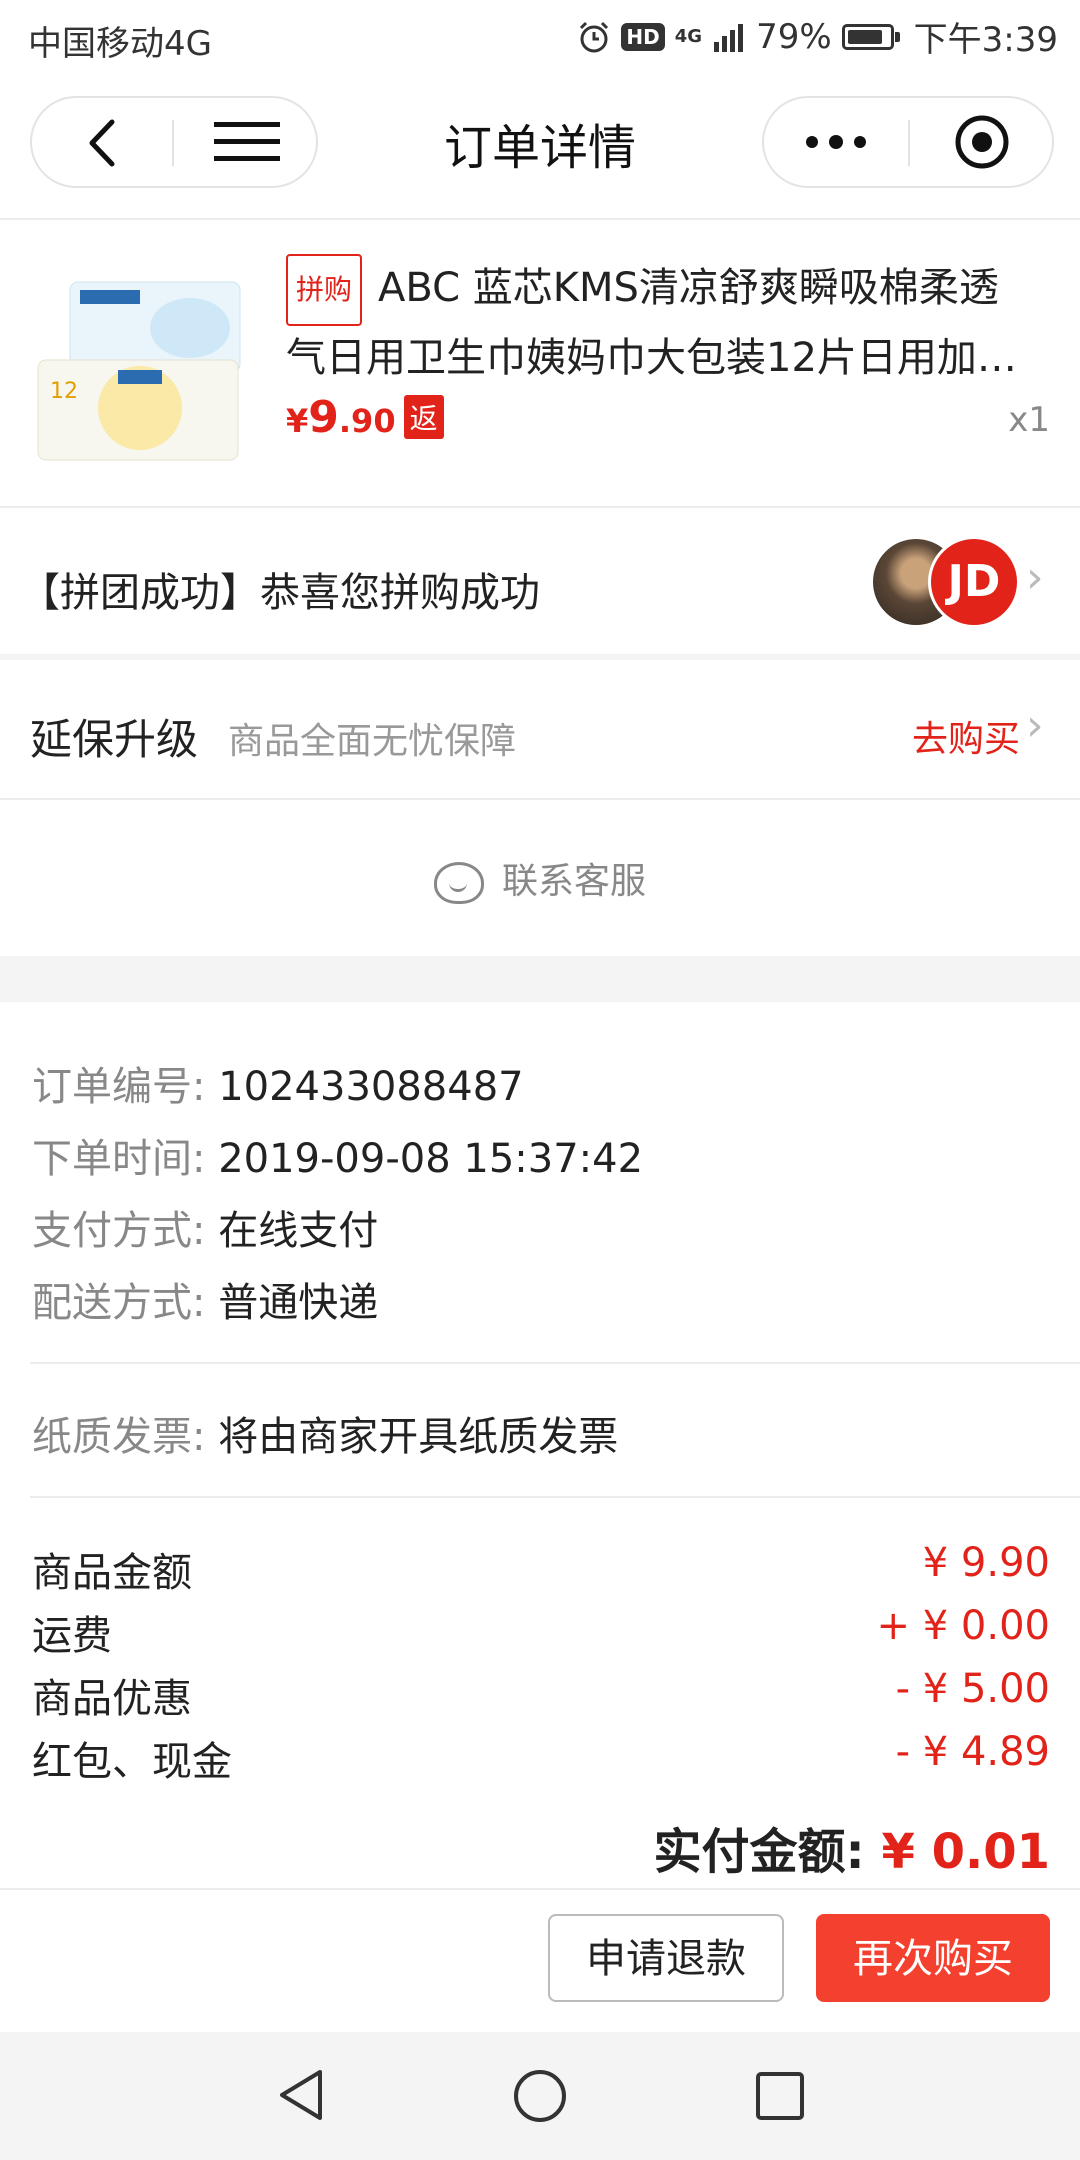 The height and width of the screenshot is (2160, 1080). What do you see at coordinates (1029, 420) in the screenshot?
I see `product-quantity: x1` at bounding box center [1029, 420].